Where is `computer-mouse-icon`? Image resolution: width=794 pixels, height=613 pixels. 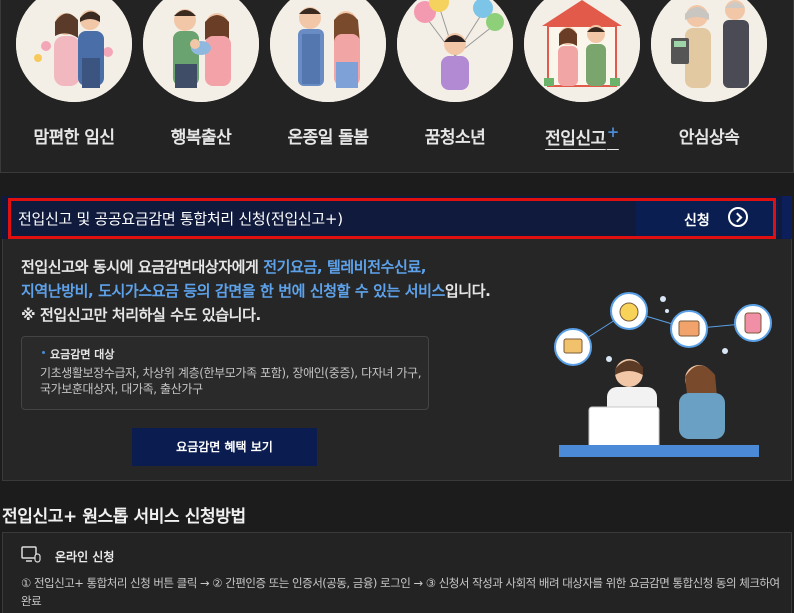
computer-mouse-icon is located at coordinates (31, 555).